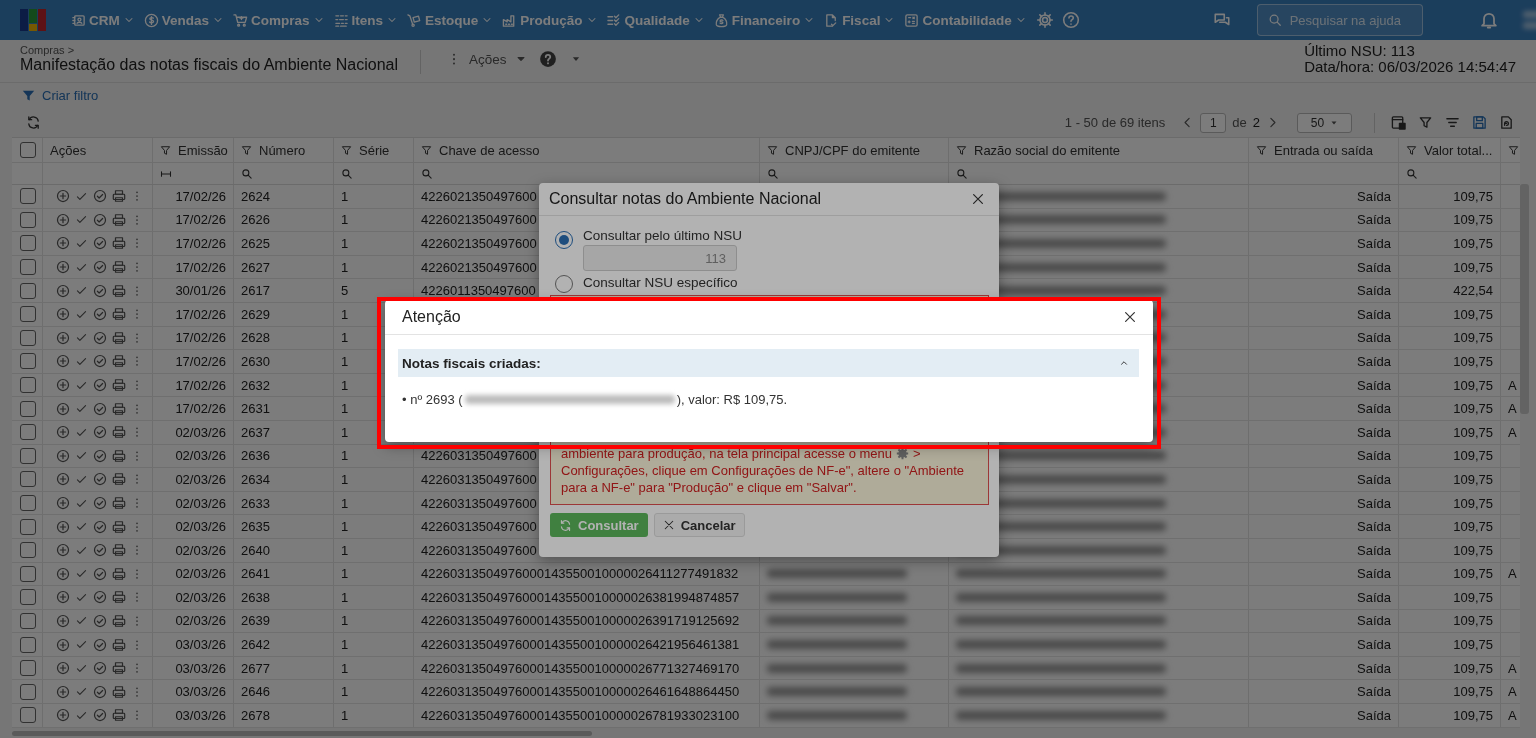 This screenshot has height=738, width=1536. Describe the element at coordinates (1524, 299) in the screenshot. I see `scrollbar` at that location.